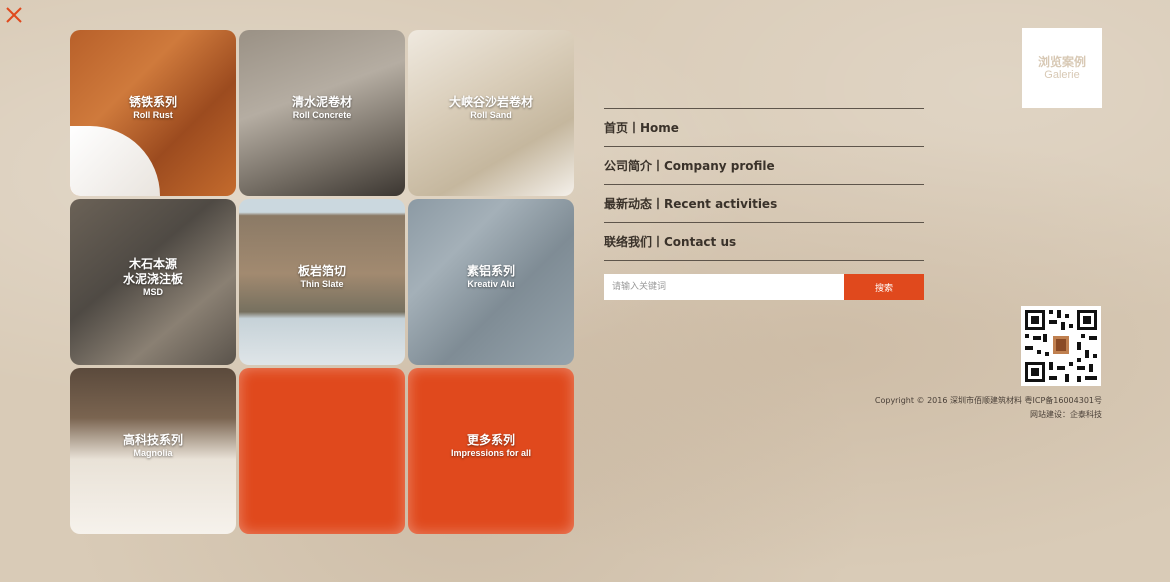  I want to click on tile-title-zh: 更多系列, so click(490, 440).